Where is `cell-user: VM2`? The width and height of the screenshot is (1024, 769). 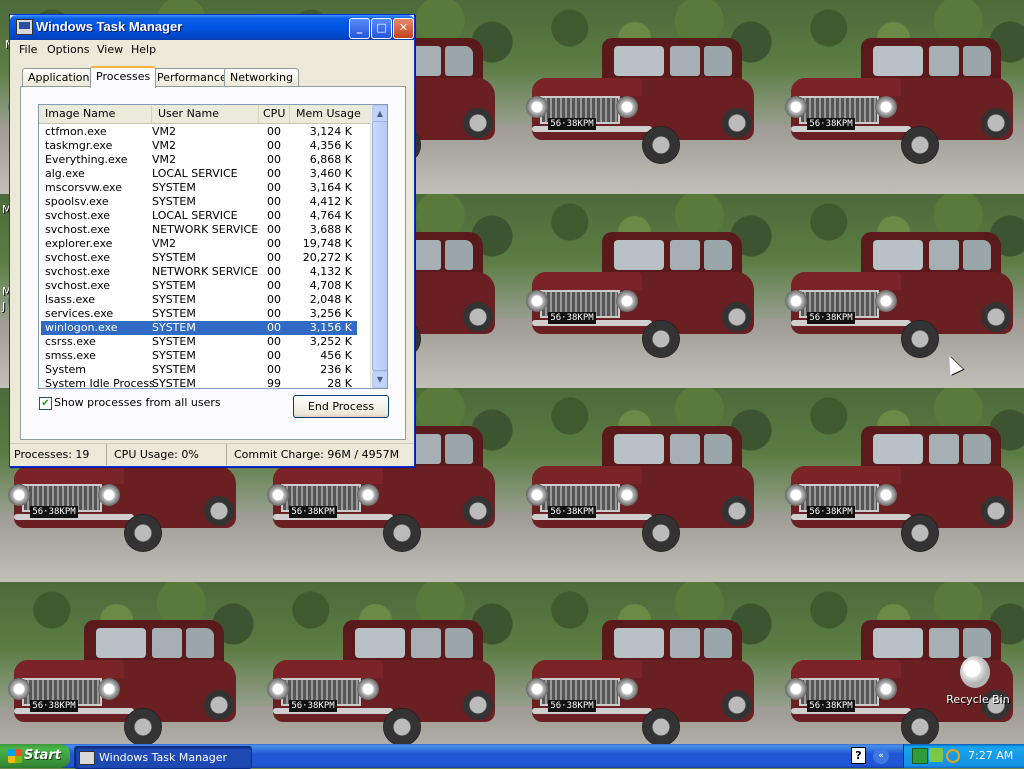 cell-user: VM2 is located at coordinates (164, 159).